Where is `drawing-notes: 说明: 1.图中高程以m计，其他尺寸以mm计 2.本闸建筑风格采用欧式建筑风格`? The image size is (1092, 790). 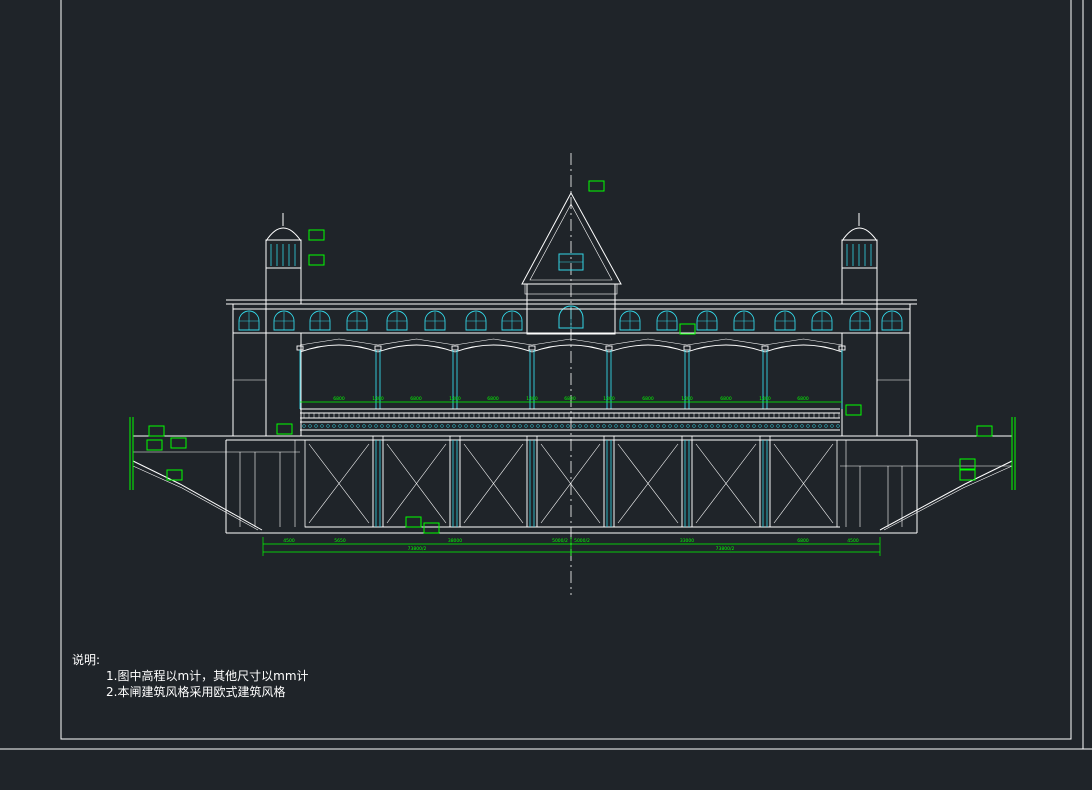
drawing-notes: 说明: 1.图中高程以m计，其他尺寸以mm计 2.本闸建筑风格采用欧式建筑风格 is located at coordinates (190, 676).